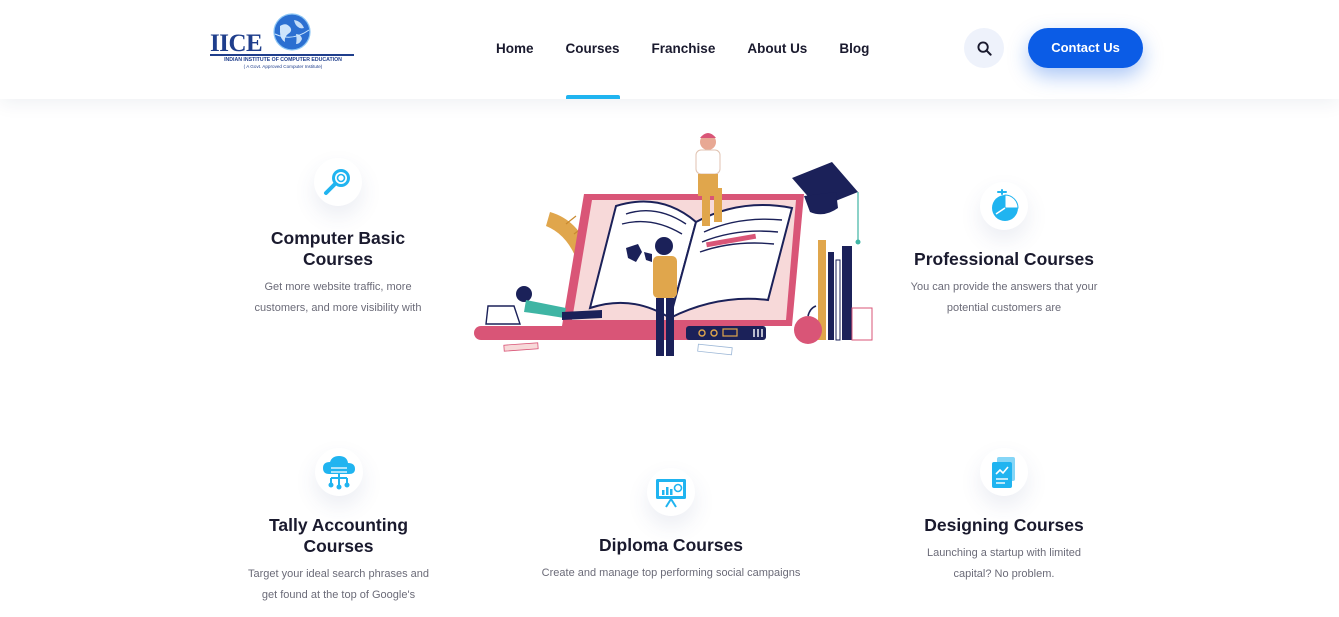 The image size is (1339, 617). What do you see at coordinates (854, 49) in the screenshot?
I see `nav-blog: Blog` at bounding box center [854, 49].